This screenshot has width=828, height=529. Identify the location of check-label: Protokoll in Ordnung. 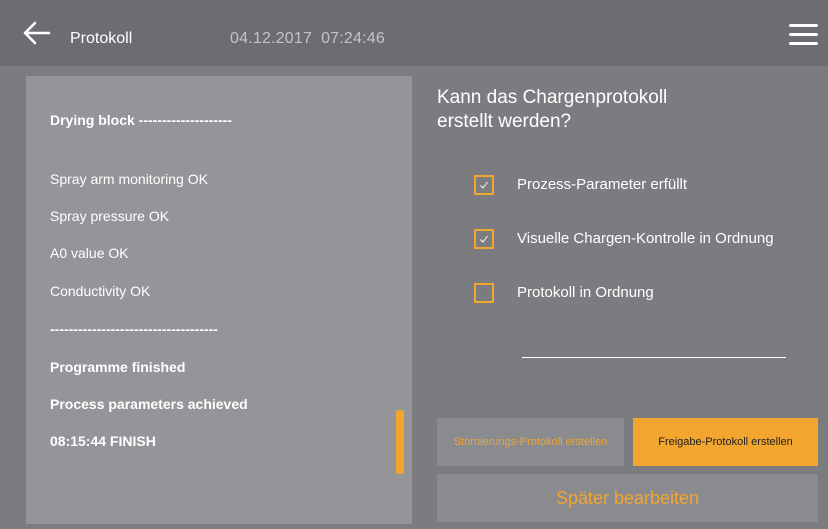
(585, 292).